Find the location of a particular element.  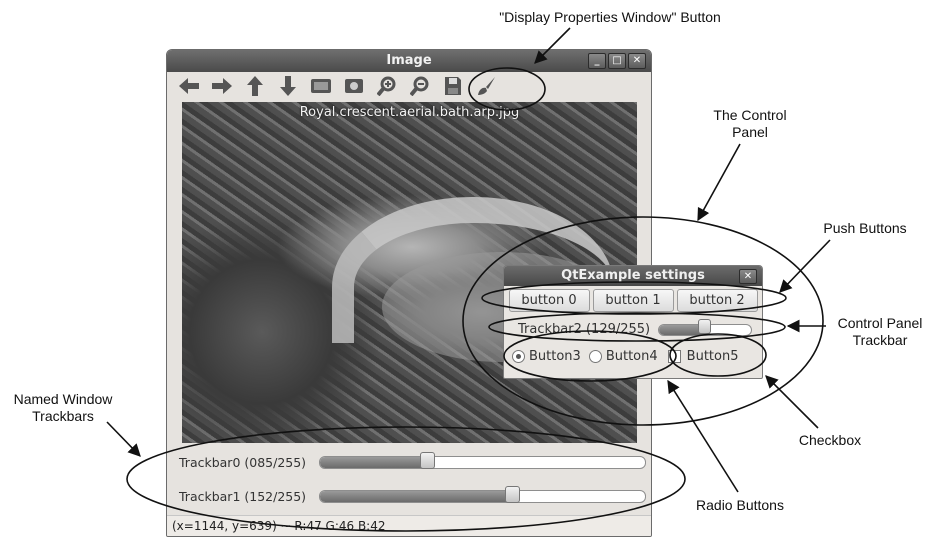

minimize-button: _ is located at coordinates (597, 61).